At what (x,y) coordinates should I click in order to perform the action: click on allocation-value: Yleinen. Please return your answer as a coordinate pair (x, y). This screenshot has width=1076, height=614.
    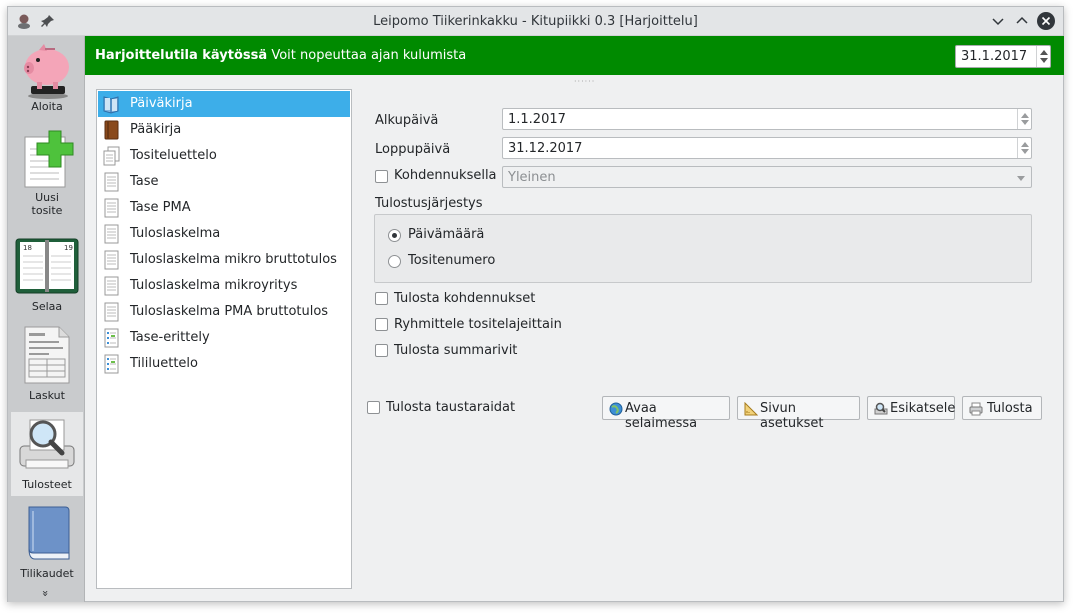
    Looking at the image, I should click on (532, 177).